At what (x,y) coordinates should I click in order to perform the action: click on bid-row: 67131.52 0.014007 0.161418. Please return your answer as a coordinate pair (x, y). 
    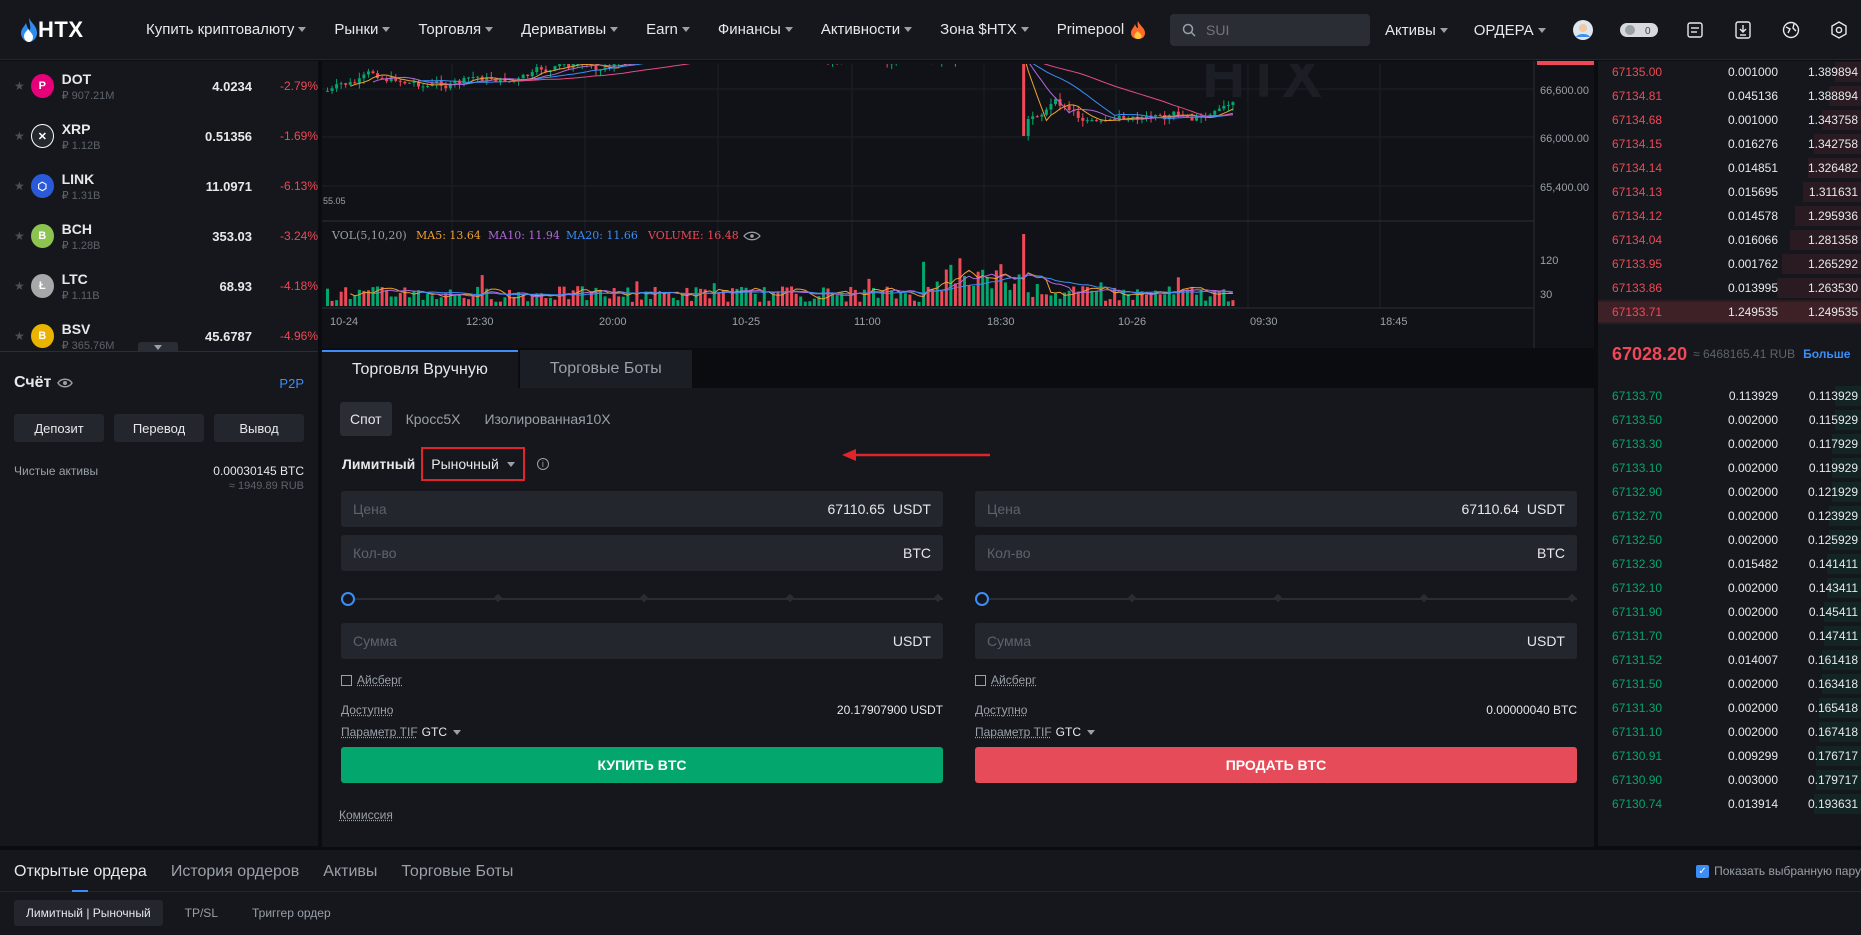
    Looking at the image, I should click on (1729, 660).